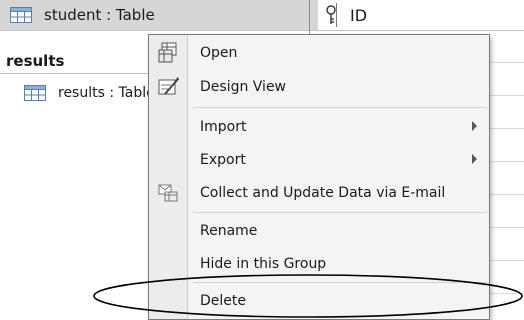 The width and height of the screenshot is (524, 320). What do you see at coordinates (106, 93) in the screenshot?
I see `nav-item-label: results : Table` at bounding box center [106, 93].